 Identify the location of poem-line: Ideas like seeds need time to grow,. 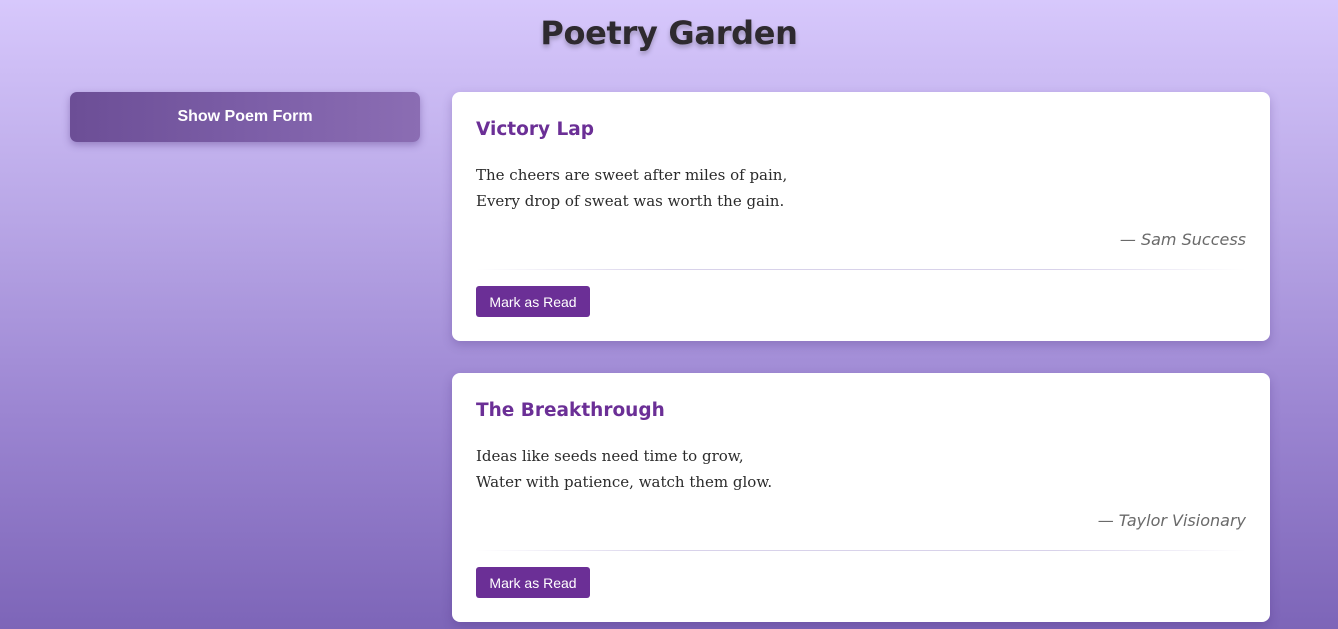
(610, 456).